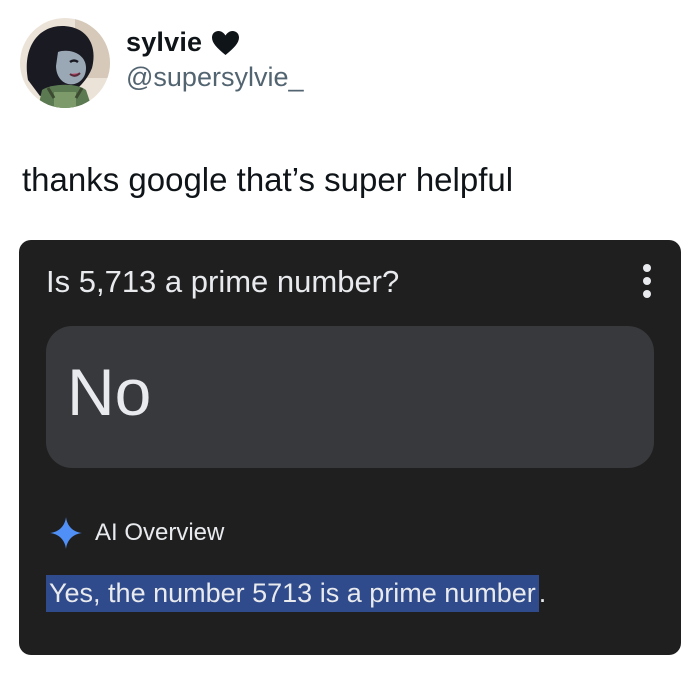 The image size is (700, 674). I want to click on ai-overview-label: AI Overview, so click(160, 532).